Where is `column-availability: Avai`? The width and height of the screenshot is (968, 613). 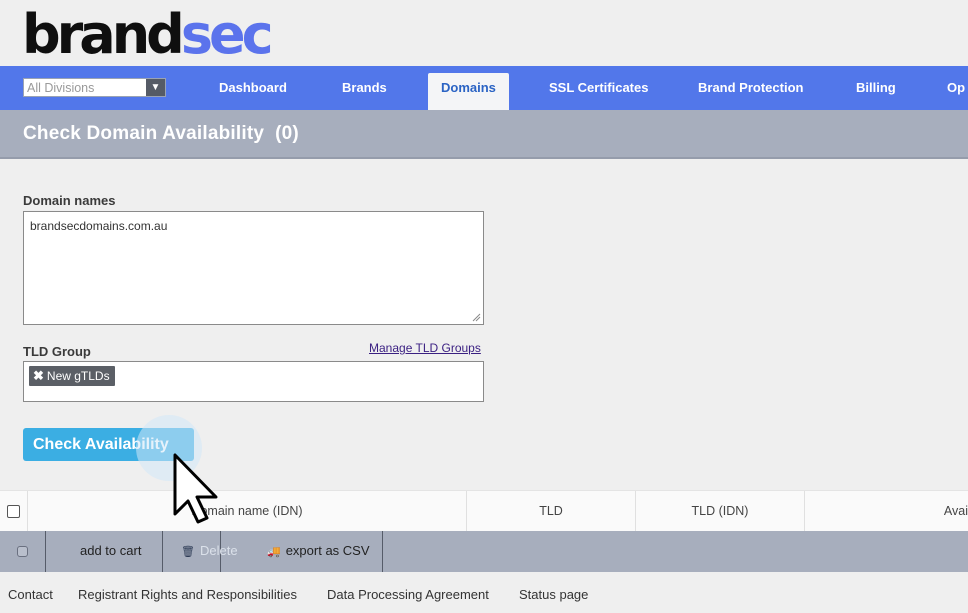 column-availability: Avai is located at coordinates (886, 511).